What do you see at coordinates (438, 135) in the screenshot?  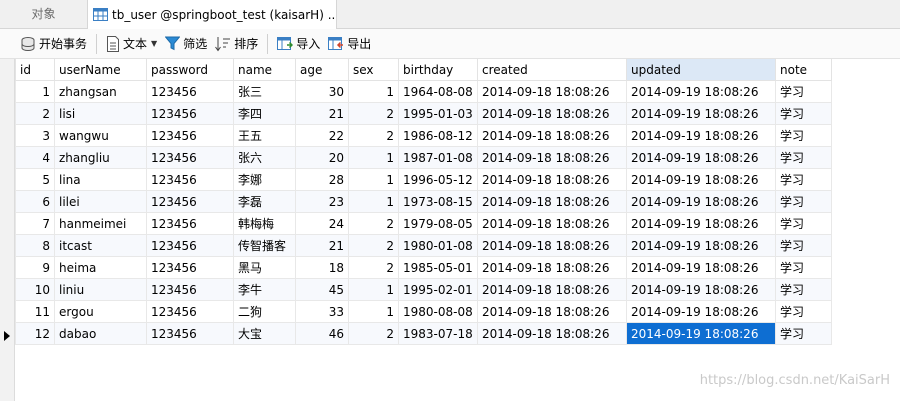 I see `cell-birthday: 1986-08-12` at bounding box center [438, 135].